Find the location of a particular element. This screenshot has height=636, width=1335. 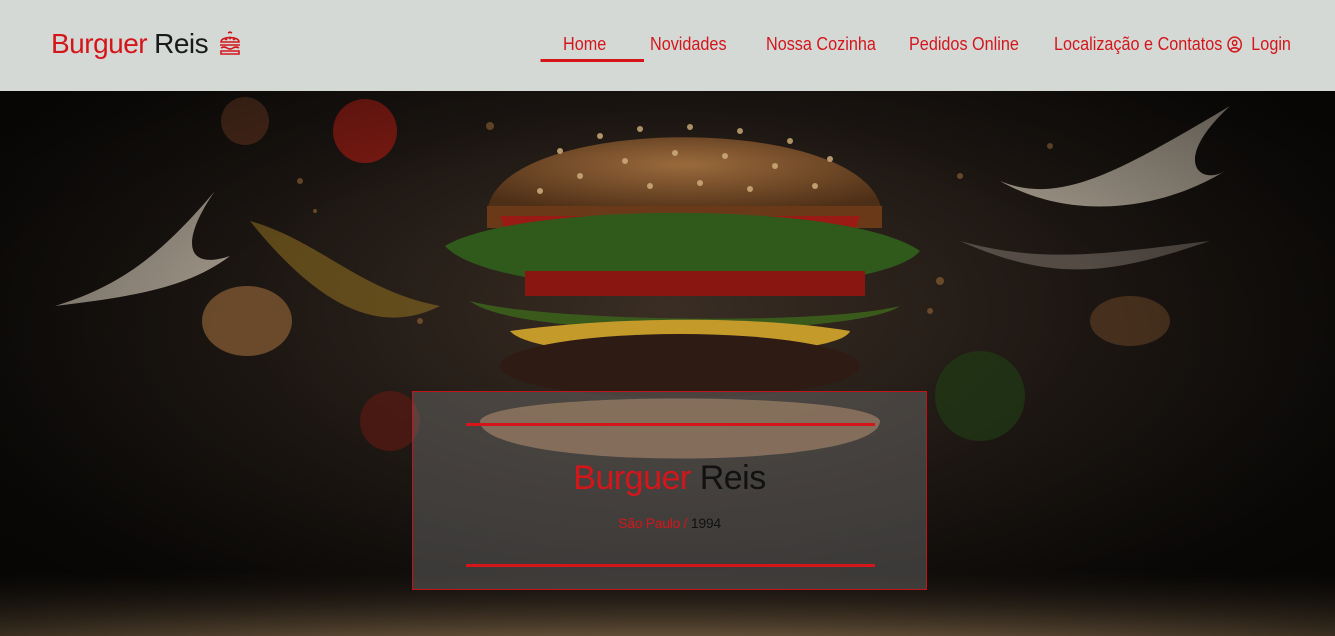

nav-item-localizacao-contatos: Localização e Contatos is located at coordinates (1138, 44).